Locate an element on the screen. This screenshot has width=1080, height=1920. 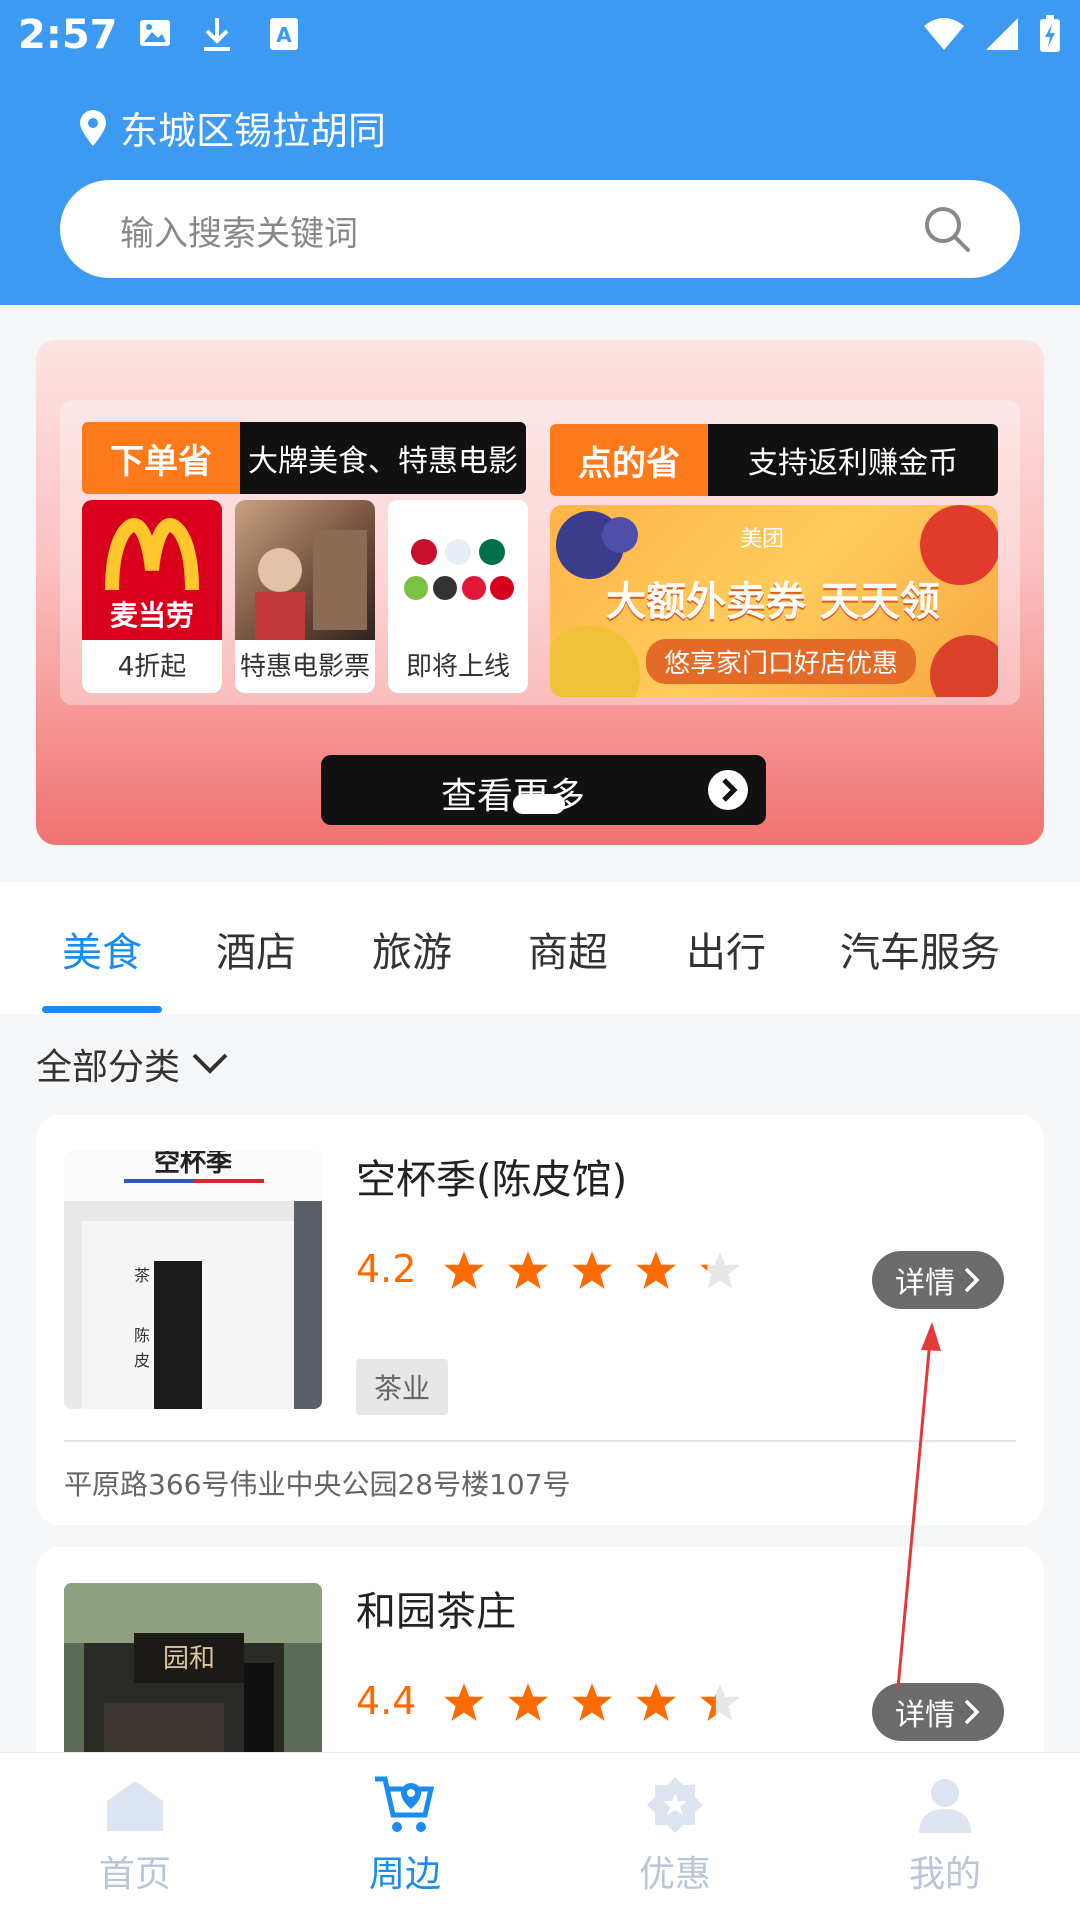
download-icon is located at coordinates (220, 36).